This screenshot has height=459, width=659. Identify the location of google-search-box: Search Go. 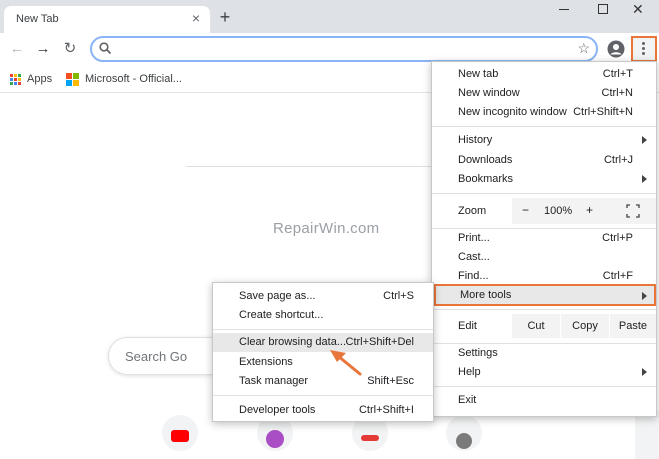
(163, 356).